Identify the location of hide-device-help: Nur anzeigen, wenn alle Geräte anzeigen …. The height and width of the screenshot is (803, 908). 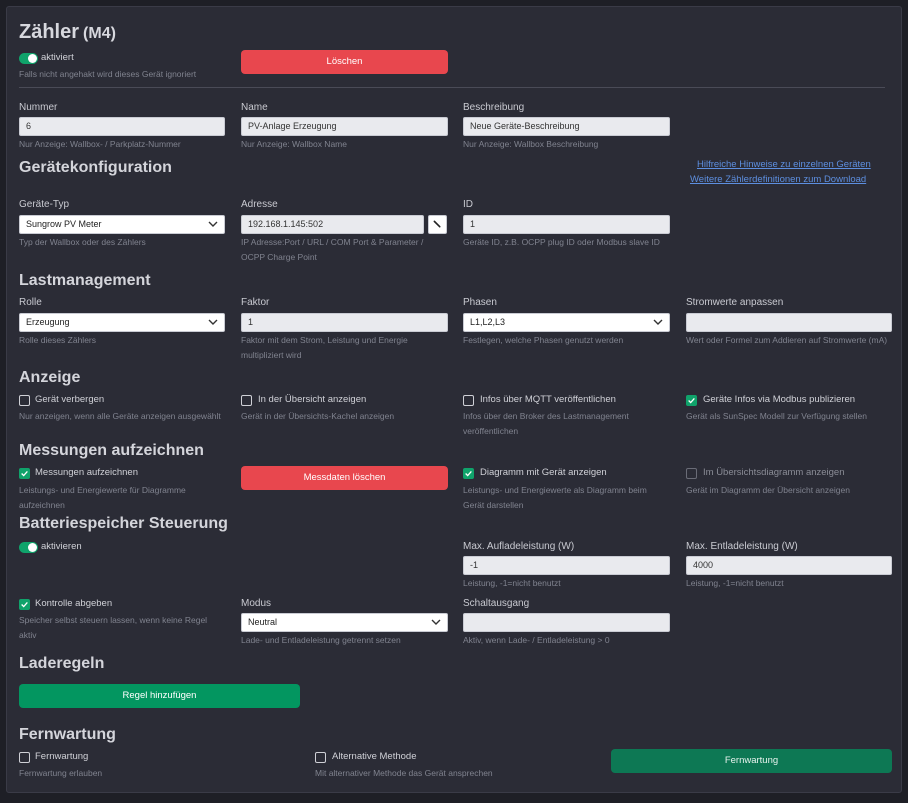
(120, 416).